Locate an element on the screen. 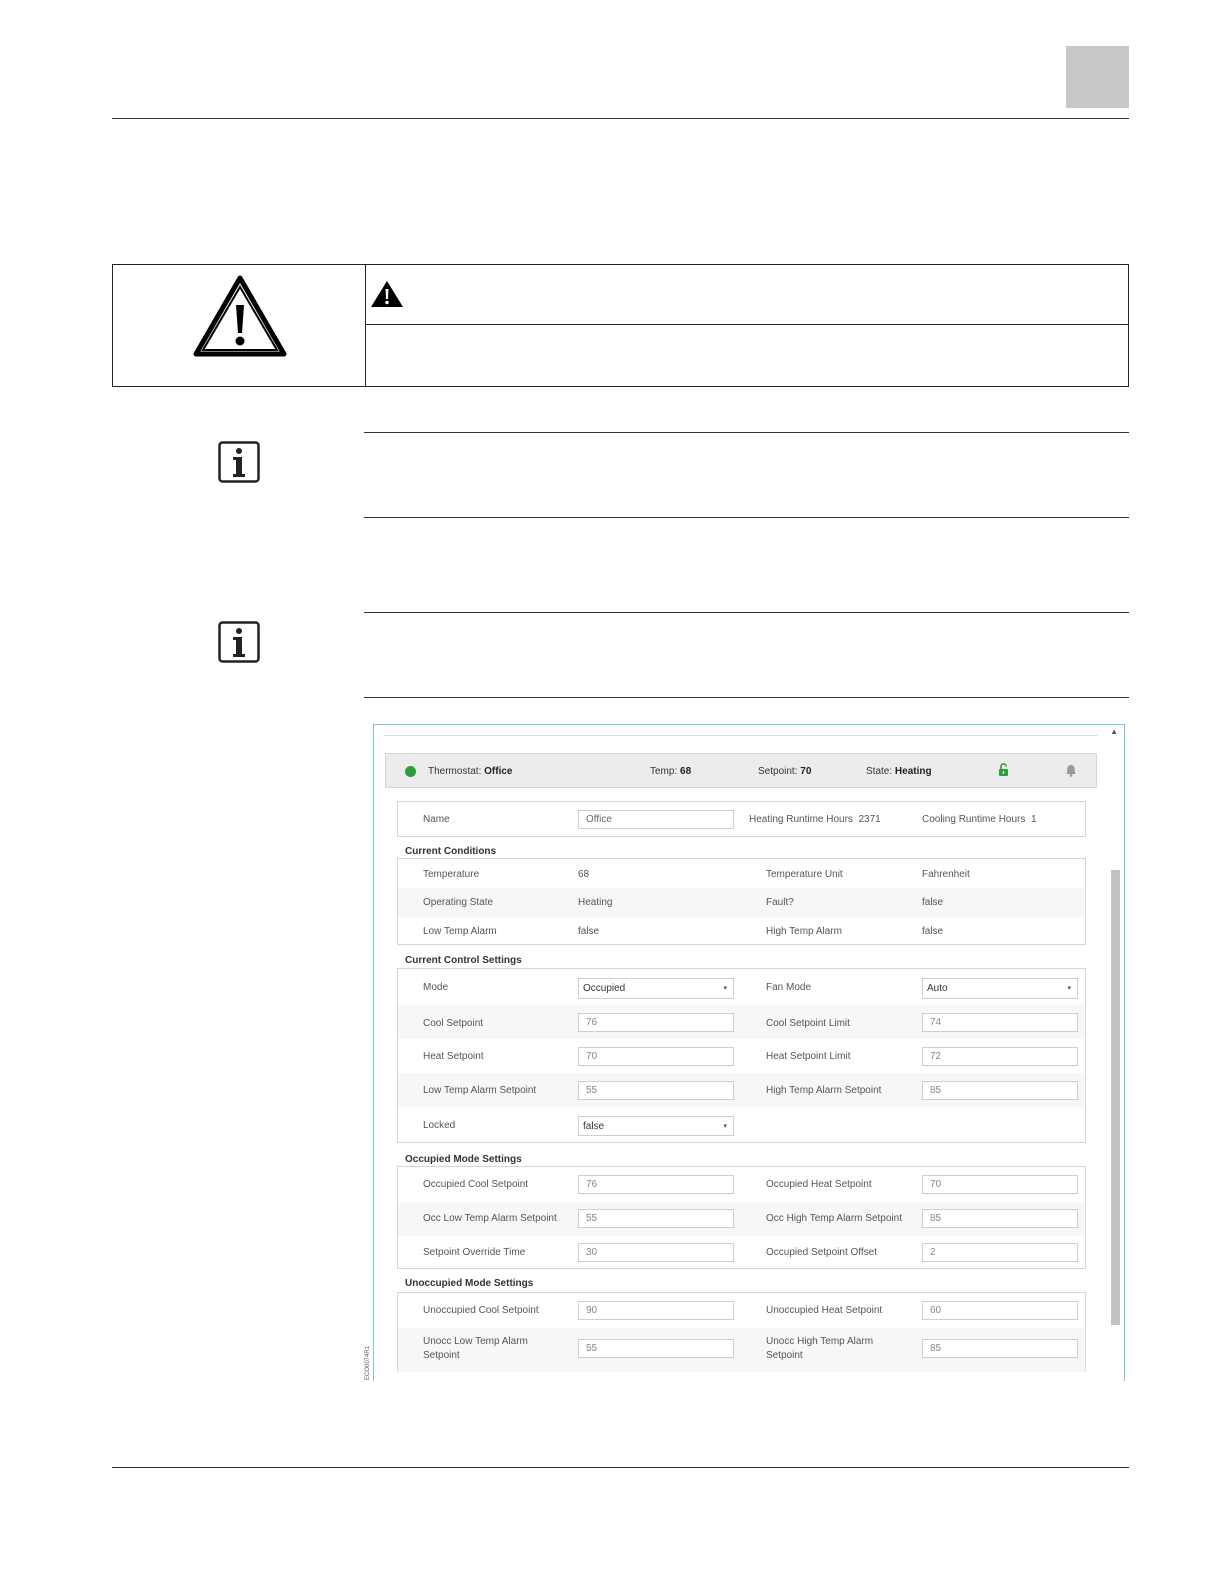  heat-setpoint-limit-label: Heat Setpoint Limit is located at coordinates (808, 1056).